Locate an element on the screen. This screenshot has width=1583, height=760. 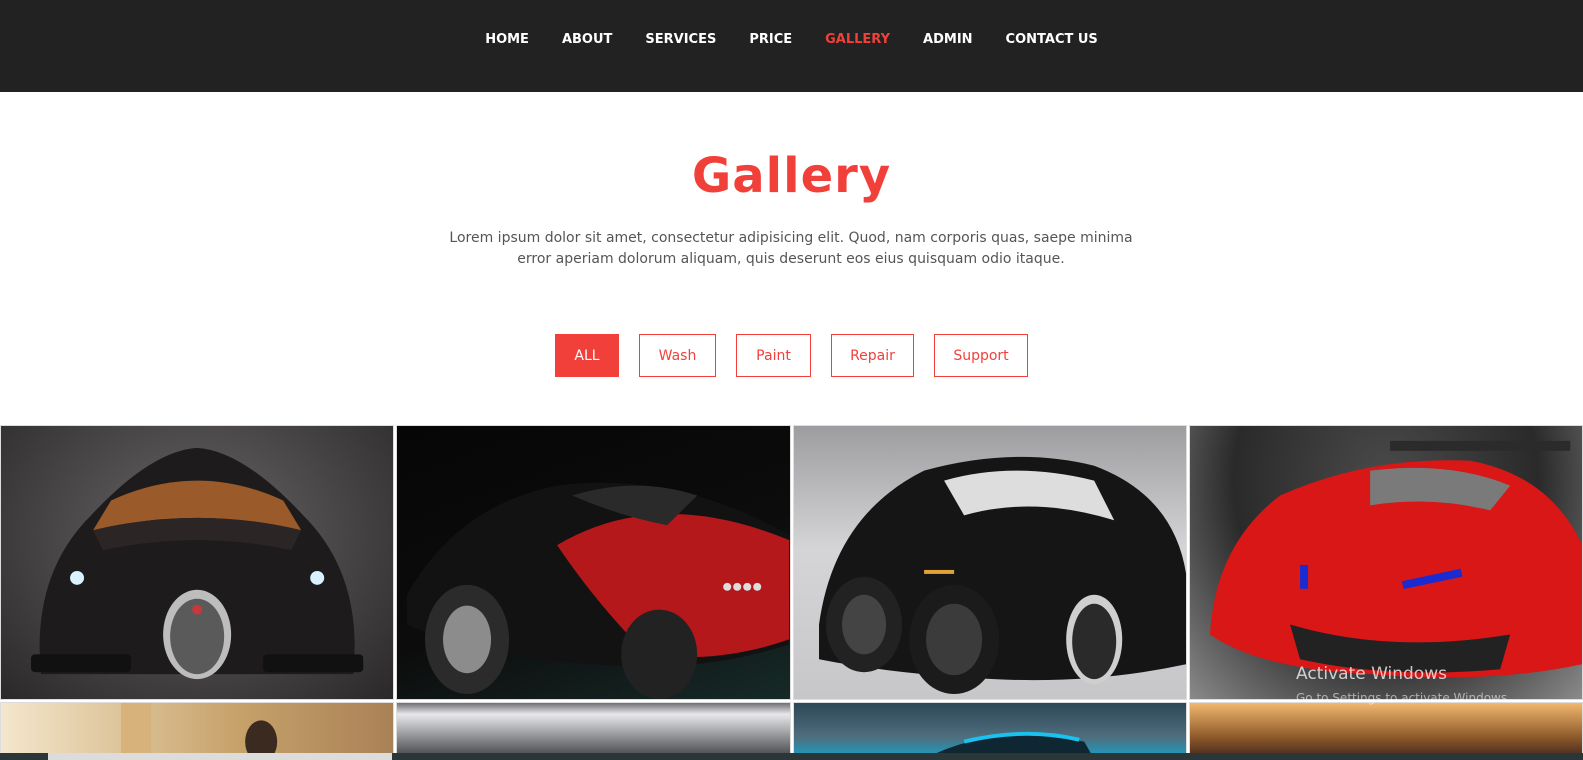
gallery-item-red-coupe-rear is located at coordinates (593, 562).